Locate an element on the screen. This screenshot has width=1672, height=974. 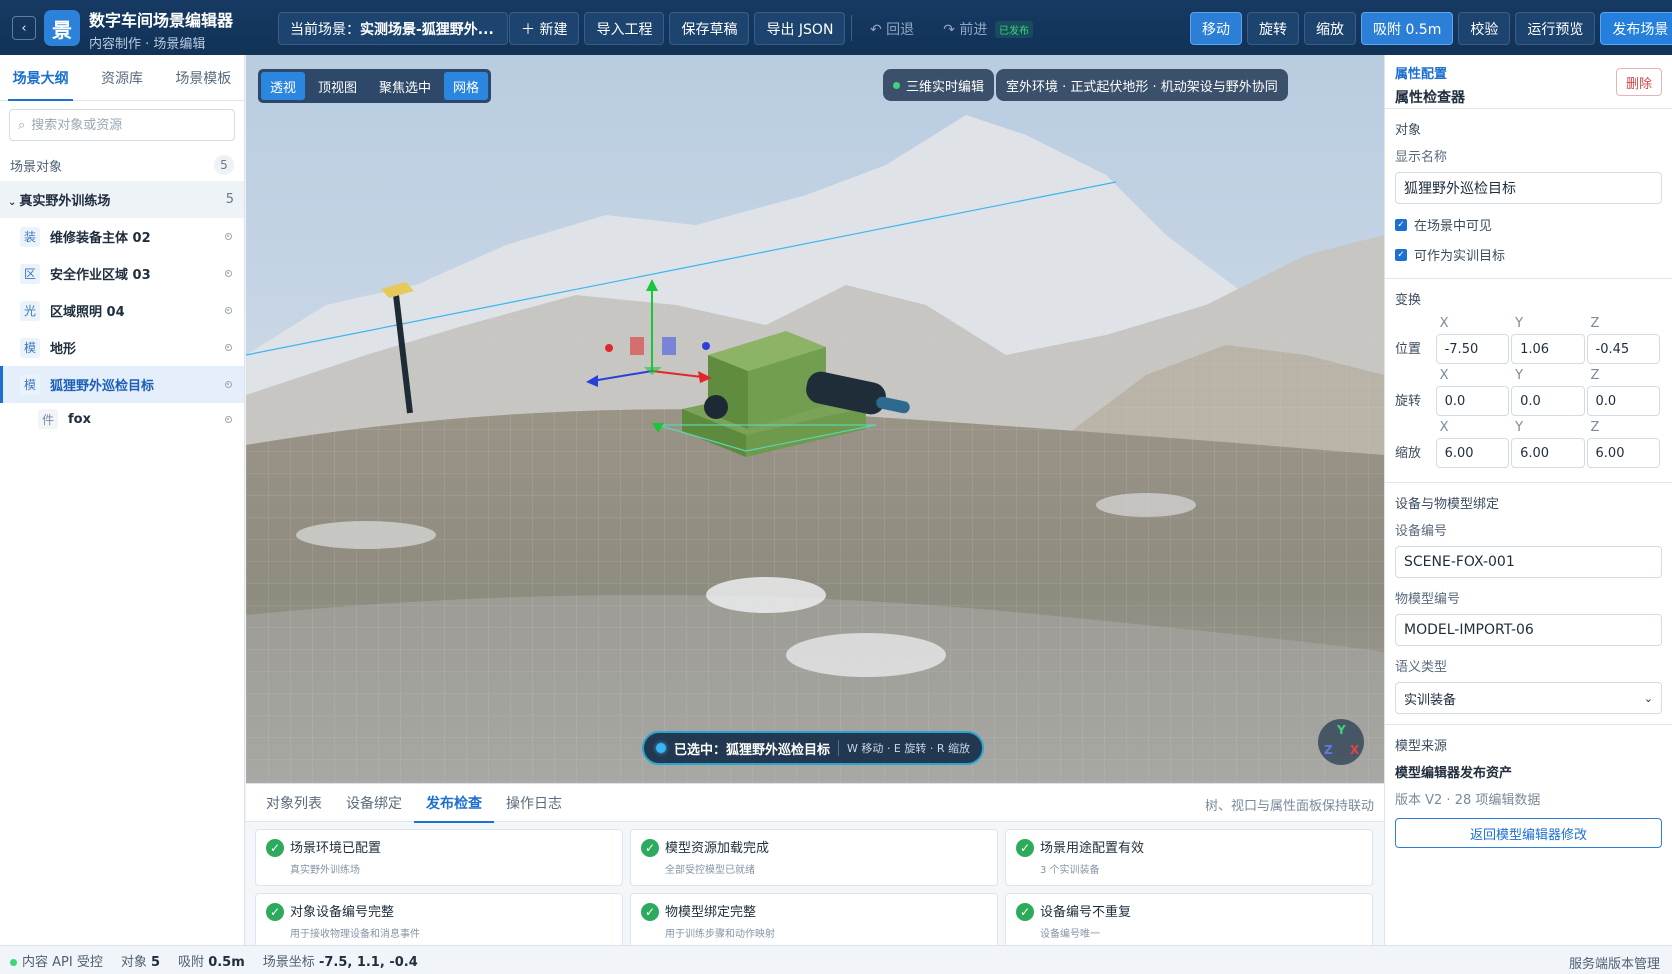
sync-note: 树、视口与属性面板保持联动 is located at coordinates (1289, 806).